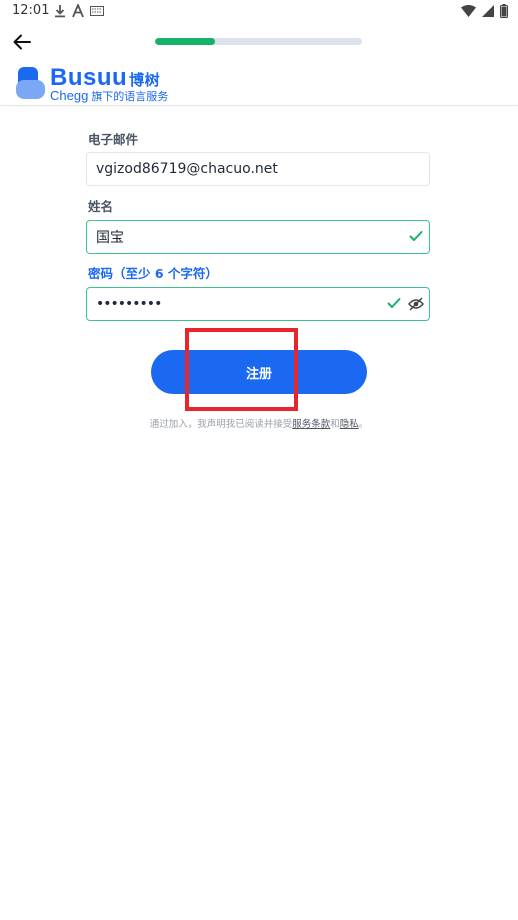  Describe the element at coordinates (60, 11) in the screenshot. I see `download-icon` at that location.